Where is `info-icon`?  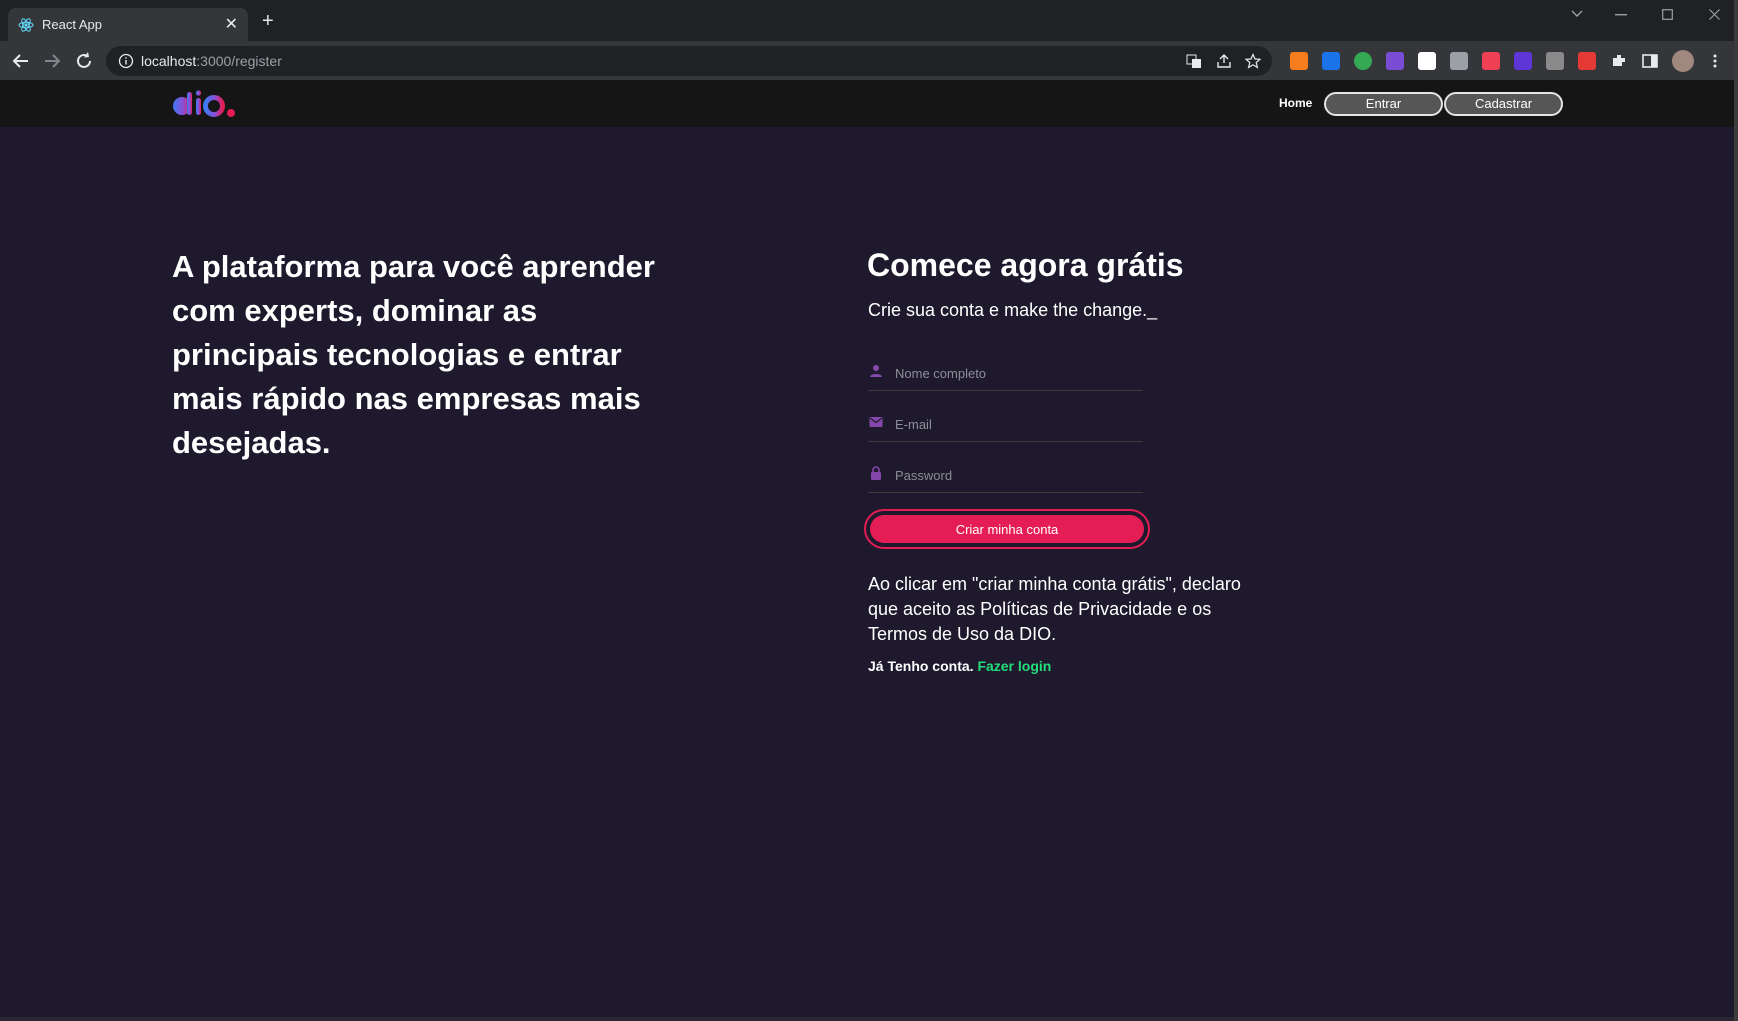 info-icon is located at coordinates (126, 61).